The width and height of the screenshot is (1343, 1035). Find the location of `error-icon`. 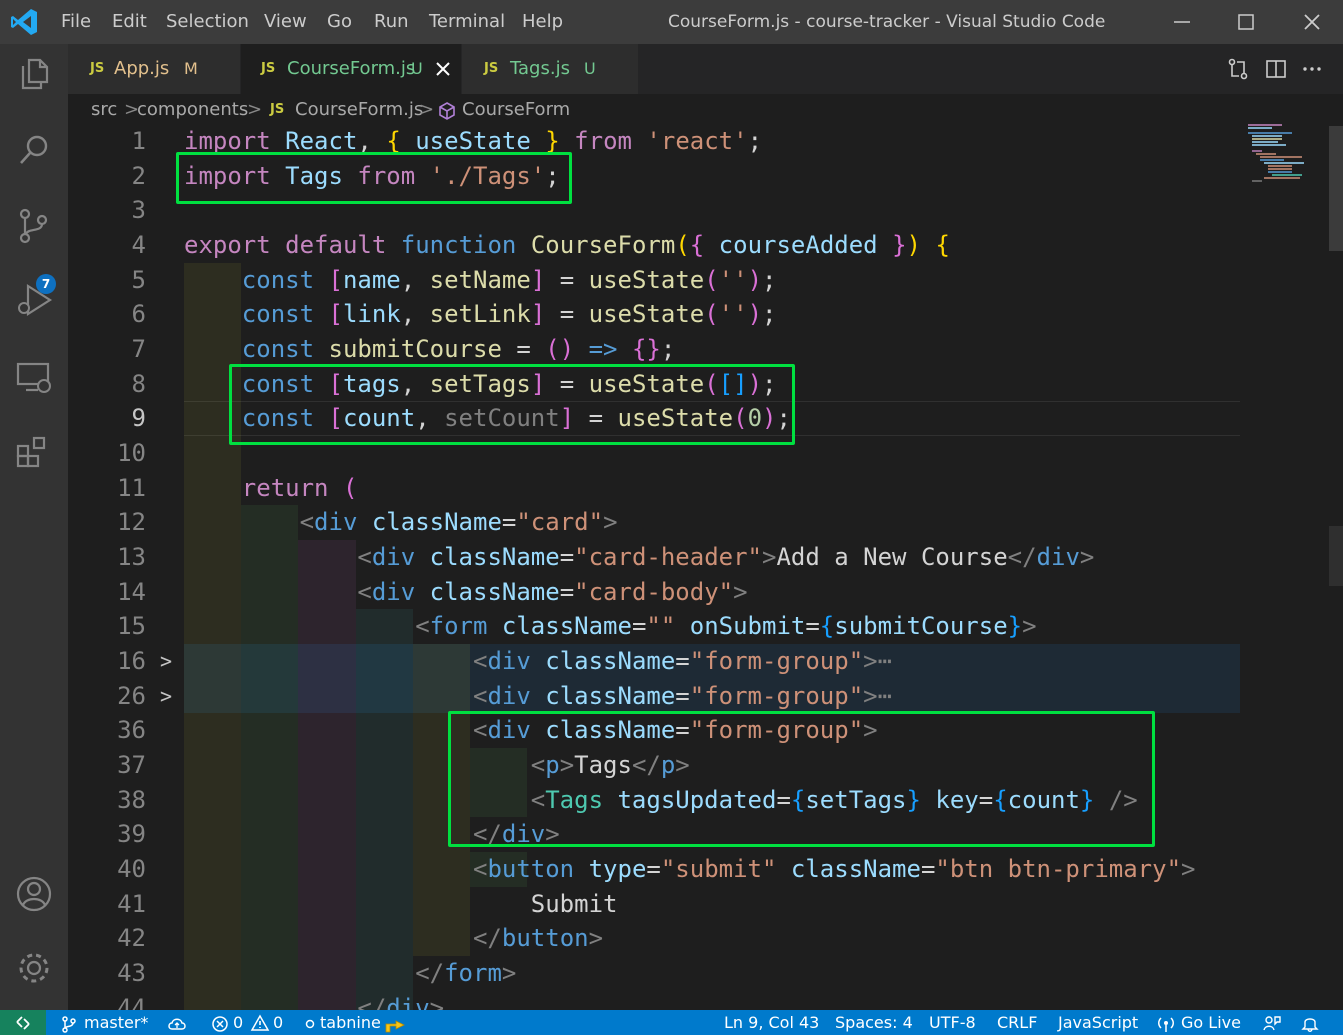

error-icon is located at coordinates (220, 1024).